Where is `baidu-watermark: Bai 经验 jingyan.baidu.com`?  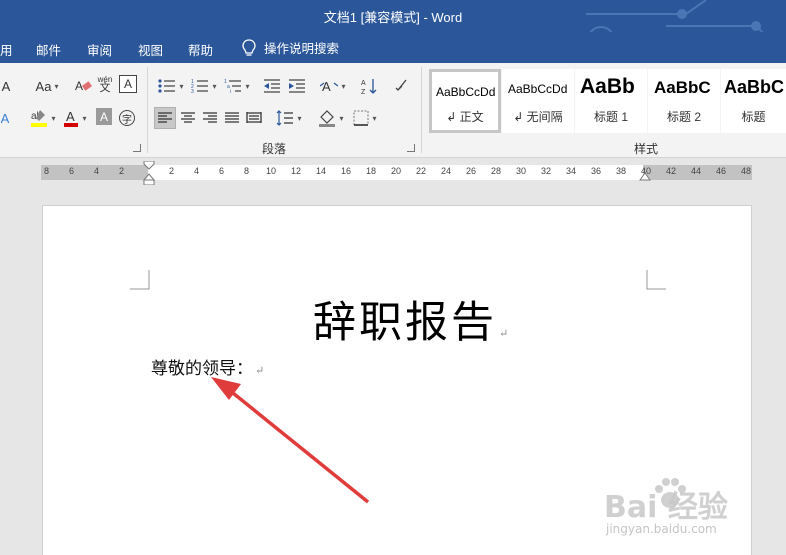
baidu-watermark: Bai 经验 jingyan.baidu.com is located at coordinates (673, 510).